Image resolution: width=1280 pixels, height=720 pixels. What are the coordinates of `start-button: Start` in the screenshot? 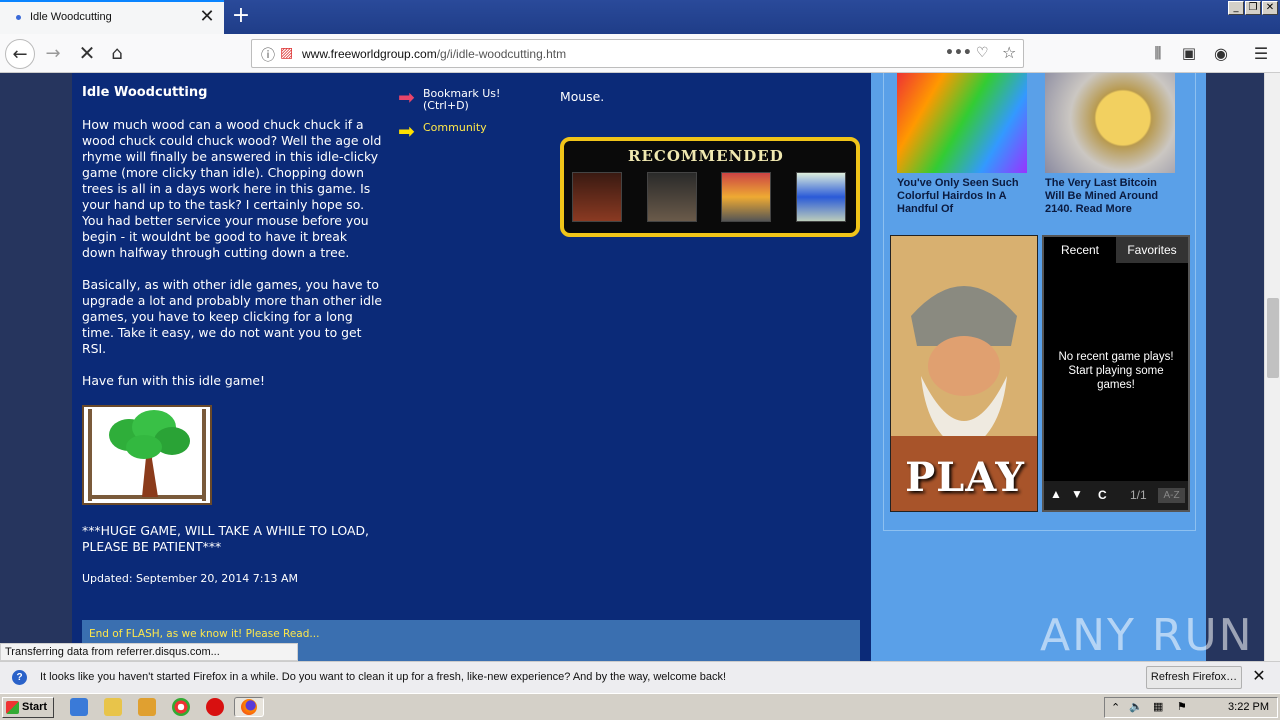 It's located at (28, 707).